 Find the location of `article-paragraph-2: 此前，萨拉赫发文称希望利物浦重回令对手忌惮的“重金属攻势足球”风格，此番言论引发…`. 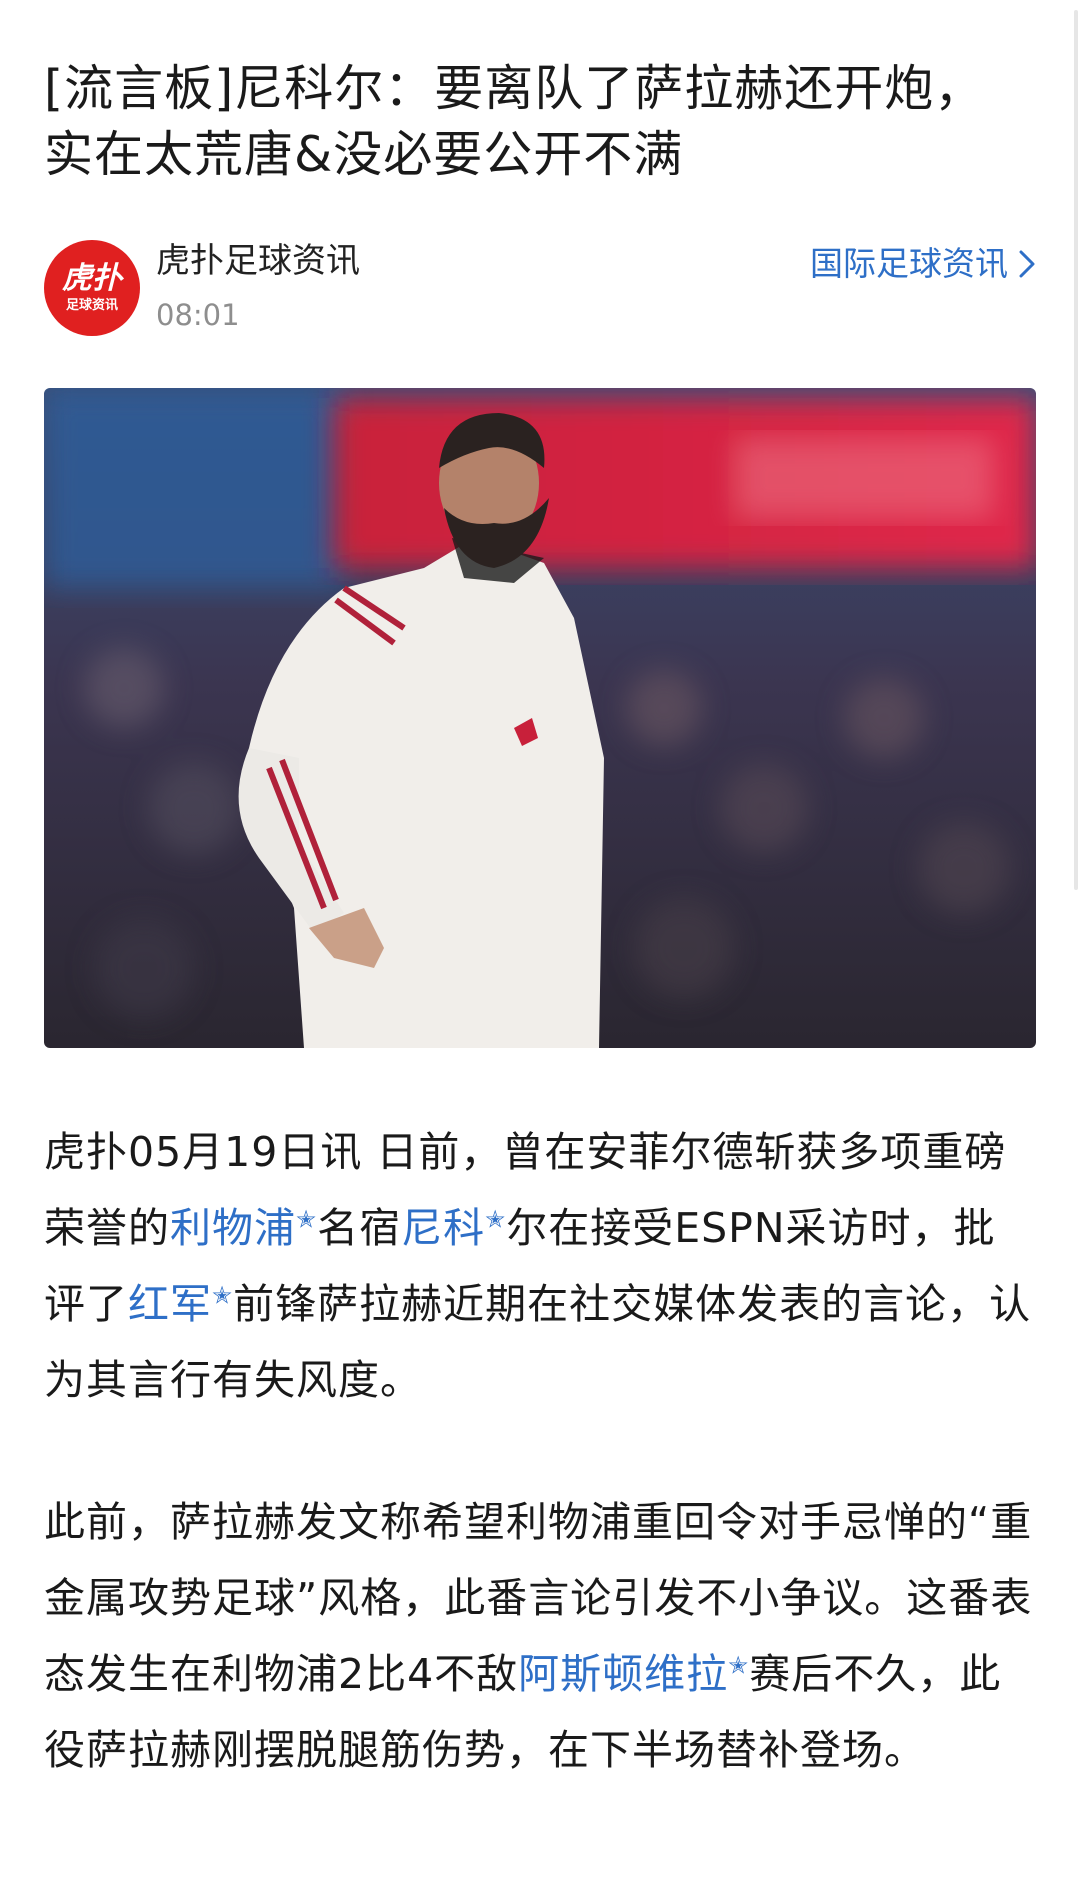

article-paragraph-2: 此前，萨拉赫发文称希望利物浦重回令对手忌惮的“重金属攻势足球”风格，此番言论引发… is located at coordinates (540, 1636).